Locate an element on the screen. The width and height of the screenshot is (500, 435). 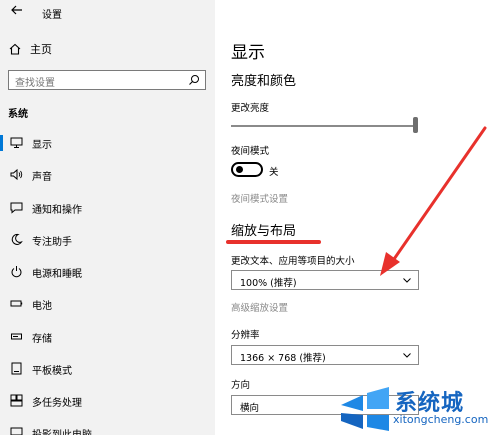
night-light-settings-link: 夜间模式设置 is located at coordinates (259, 198).